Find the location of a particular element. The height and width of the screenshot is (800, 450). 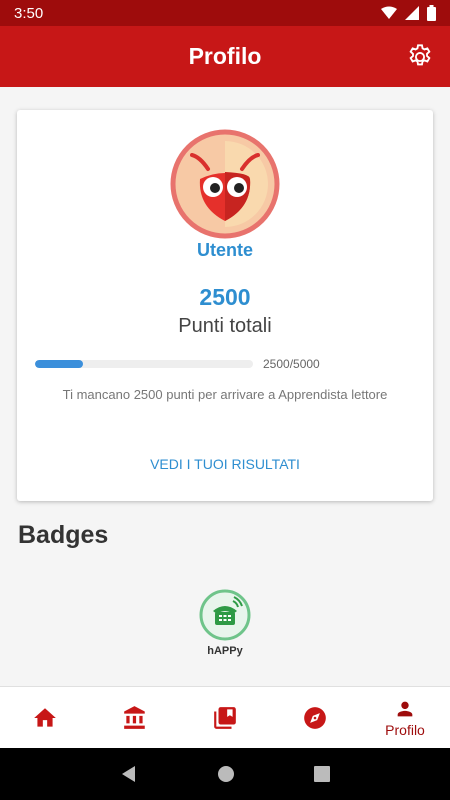

nav-item-home is located at coordinates (45, 717).